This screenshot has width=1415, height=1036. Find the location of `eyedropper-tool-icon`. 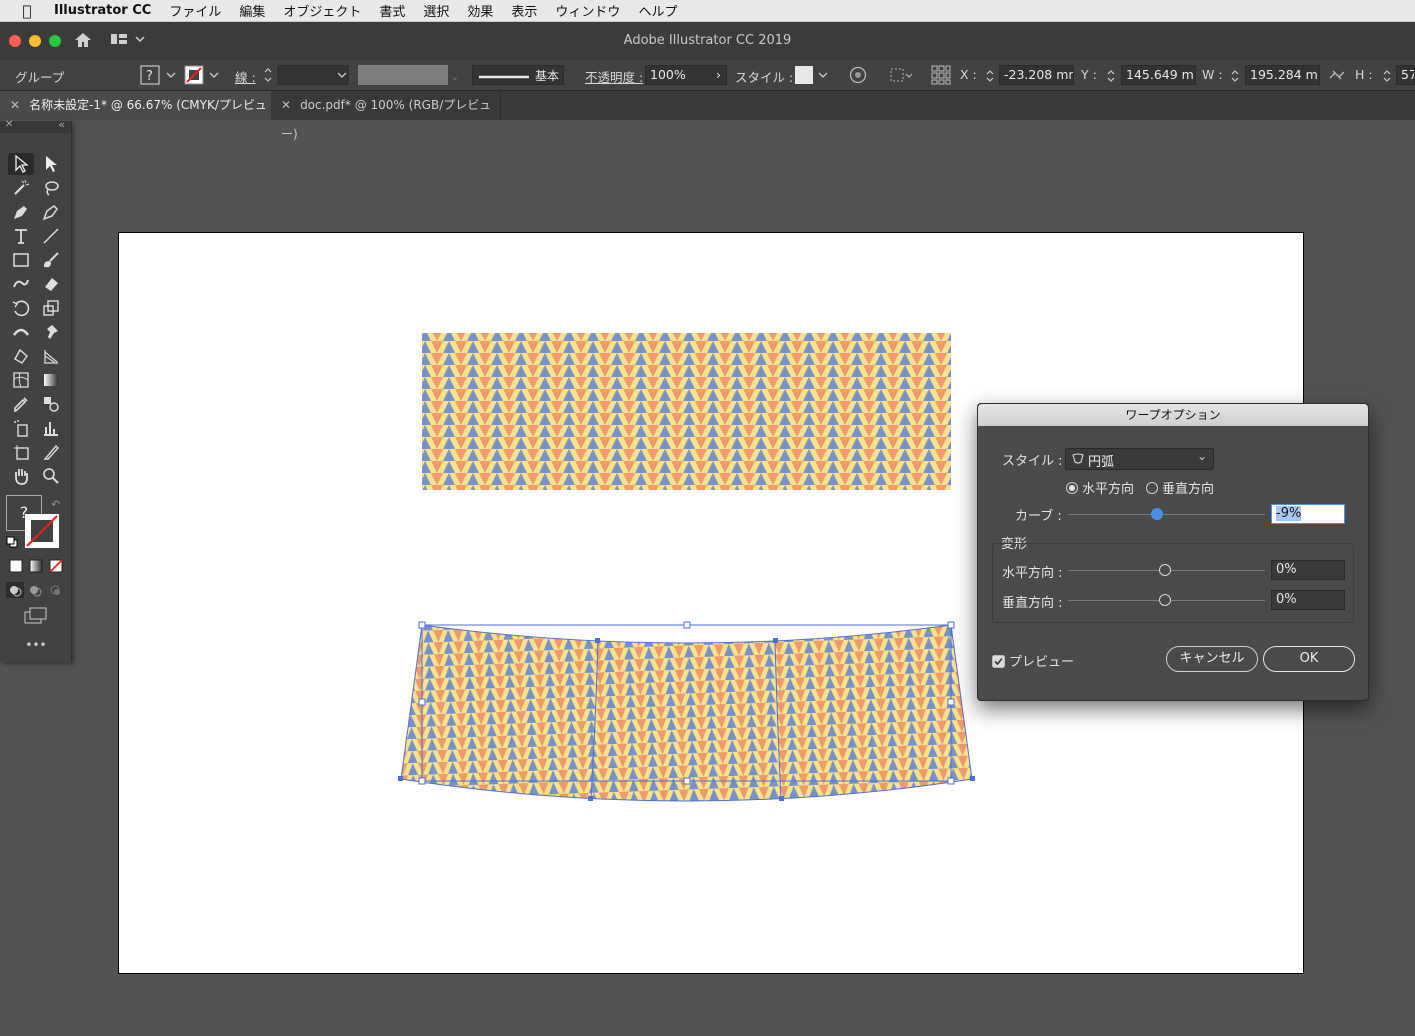

eyedropper-tool-icon is located at coordinates (21, 404).